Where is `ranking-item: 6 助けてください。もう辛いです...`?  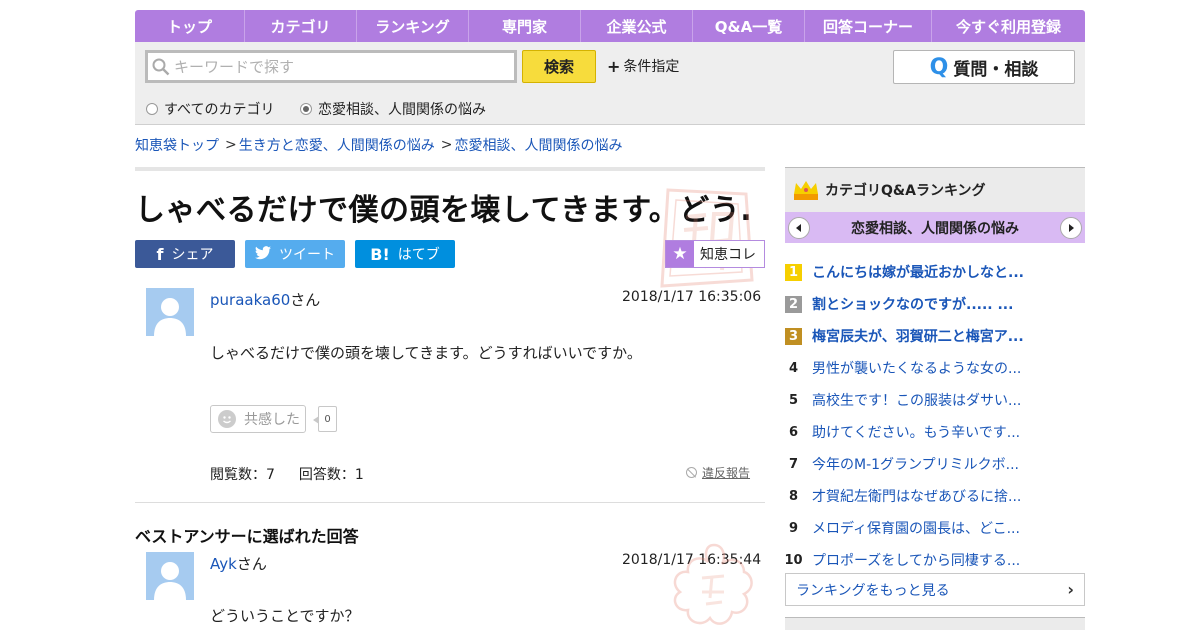
ranking-item: 6 助けてください。もう辛いです... is located at coordinates (935, 432).